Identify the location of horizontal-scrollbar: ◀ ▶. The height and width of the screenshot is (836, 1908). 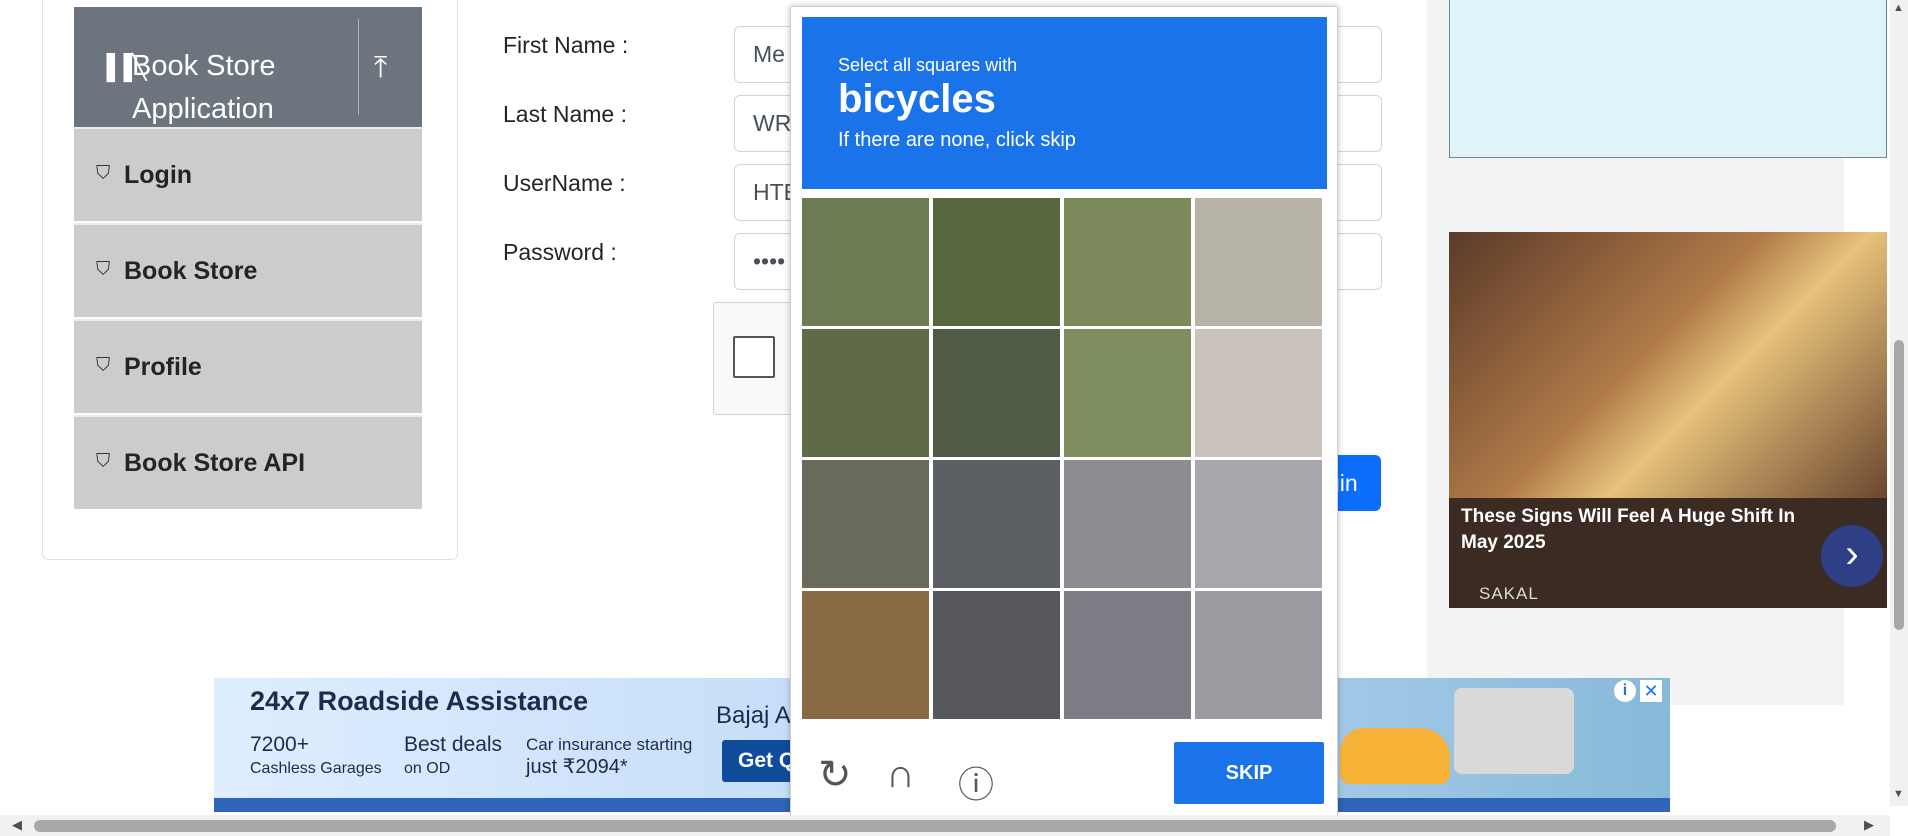
(945, 825).